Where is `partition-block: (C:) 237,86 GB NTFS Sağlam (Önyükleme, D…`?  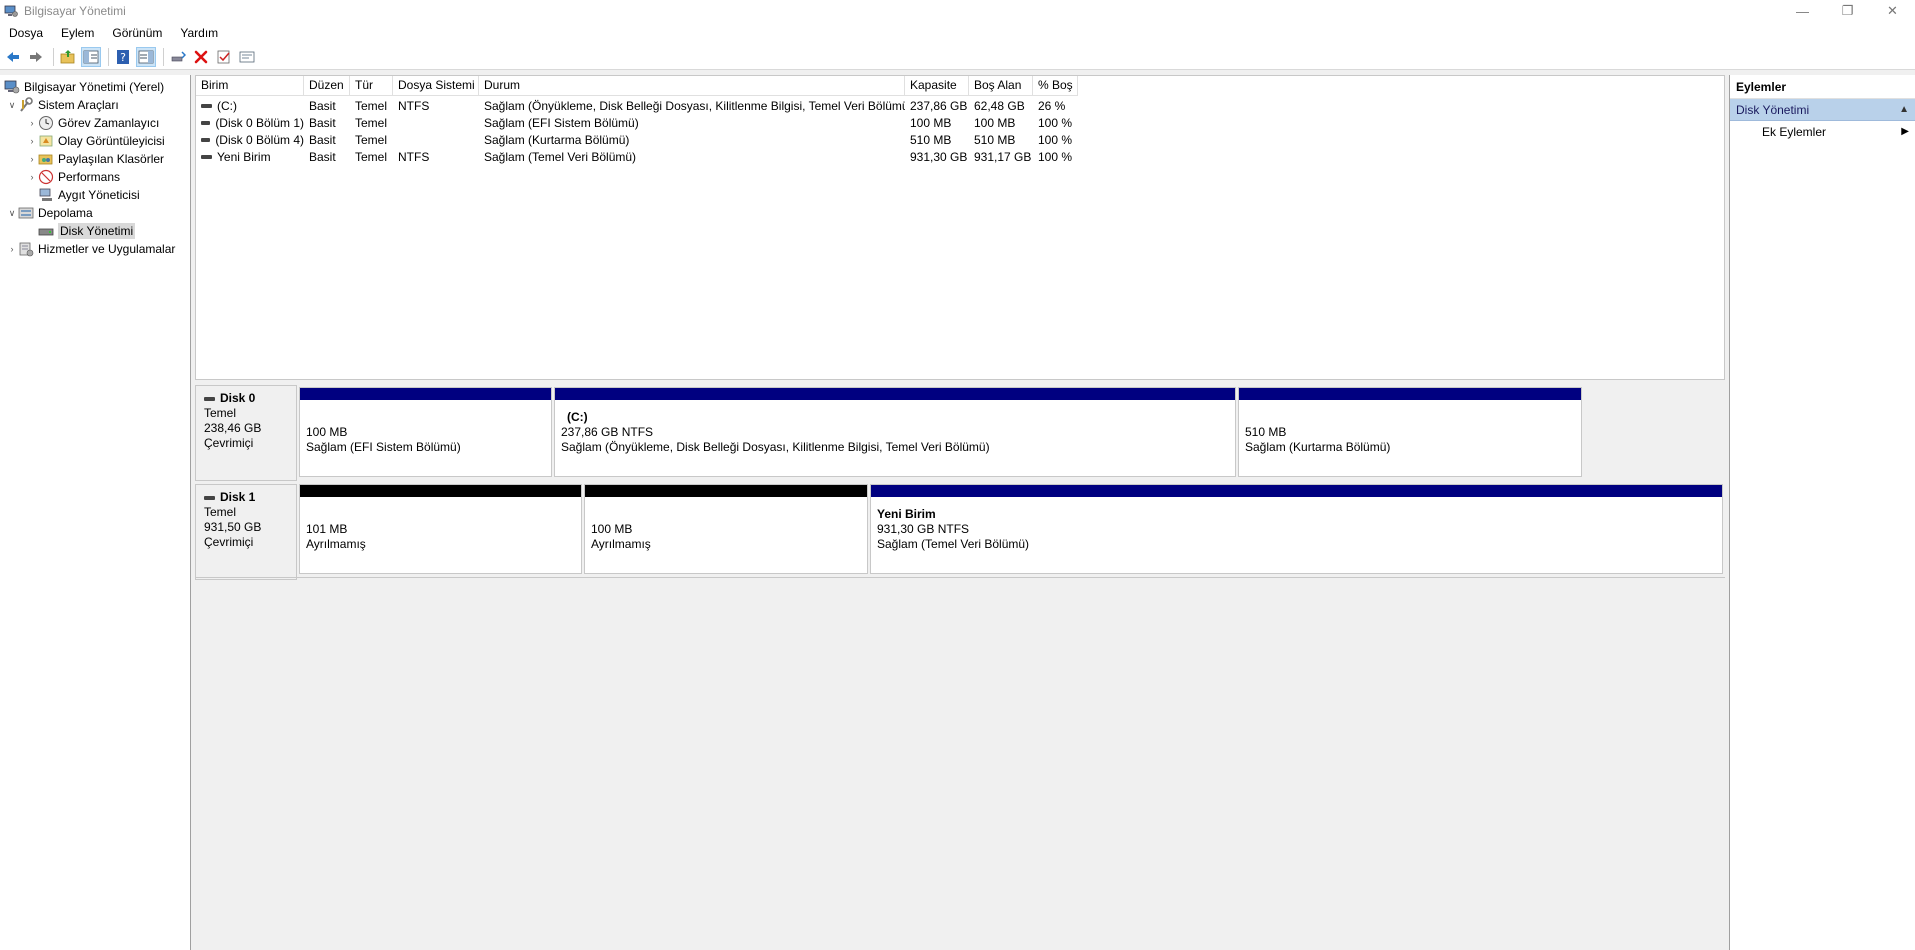
partition-block: (C:) 237,86 GB NTFS Sağlam (Önyükleme, D… is located at coordinates (895, 432).